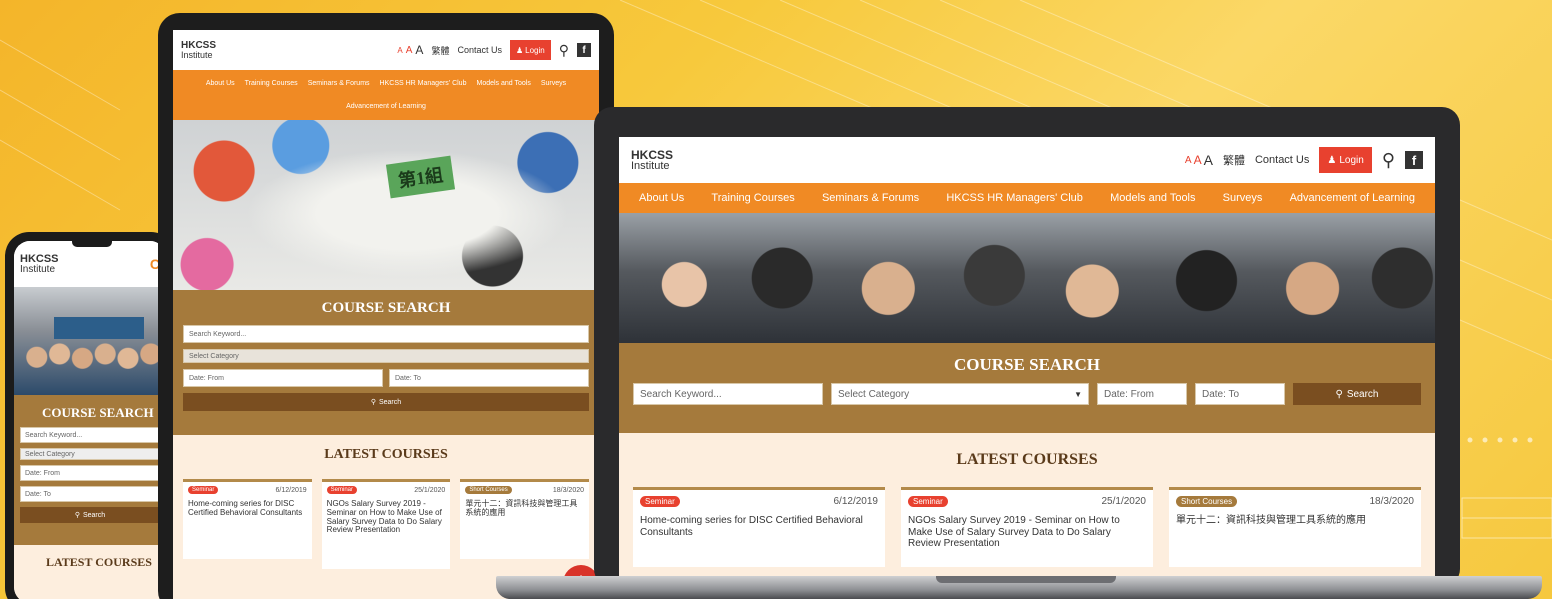 The image size is (1552, 599). I want to click on phone-date-from-input: Date: From, so click(90, 473).